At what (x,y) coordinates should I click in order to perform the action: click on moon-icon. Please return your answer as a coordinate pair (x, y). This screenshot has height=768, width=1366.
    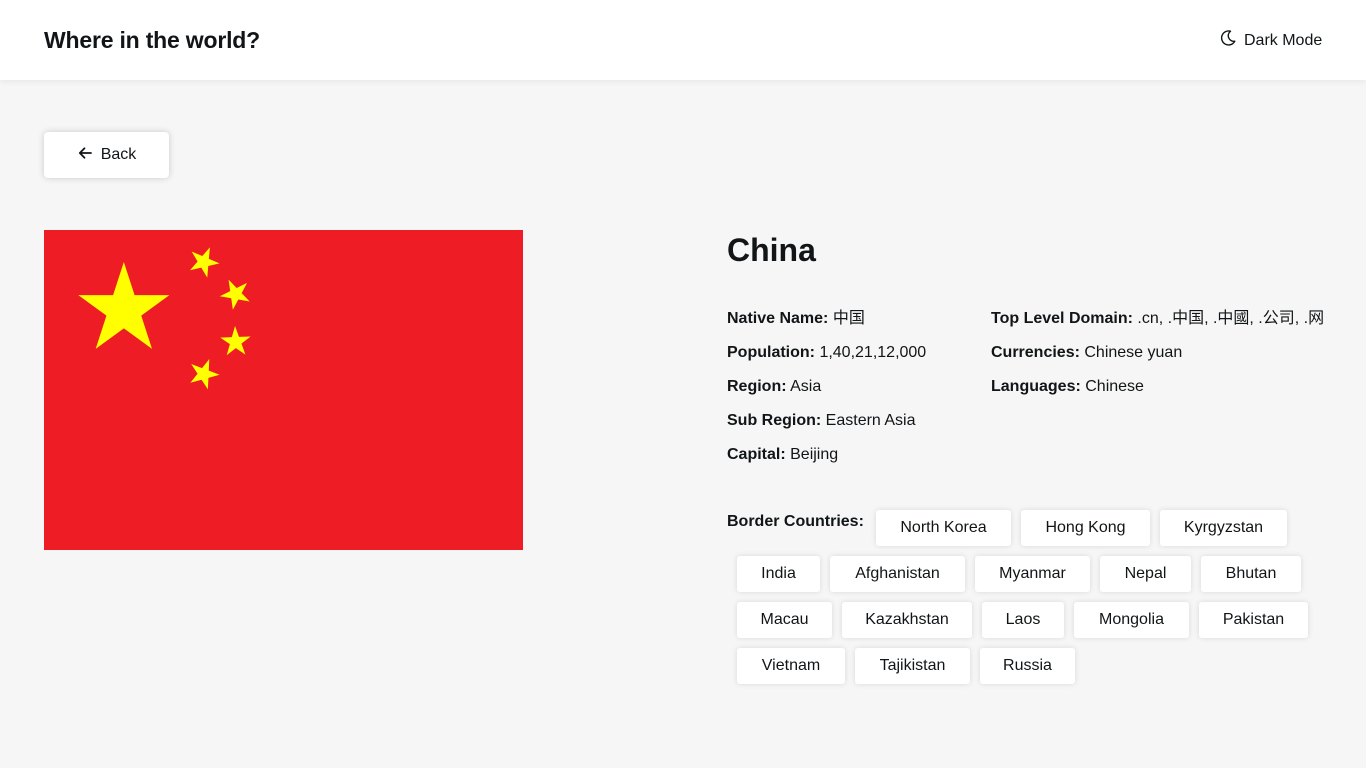
    Looking at the image, I should click on (1228, 40).